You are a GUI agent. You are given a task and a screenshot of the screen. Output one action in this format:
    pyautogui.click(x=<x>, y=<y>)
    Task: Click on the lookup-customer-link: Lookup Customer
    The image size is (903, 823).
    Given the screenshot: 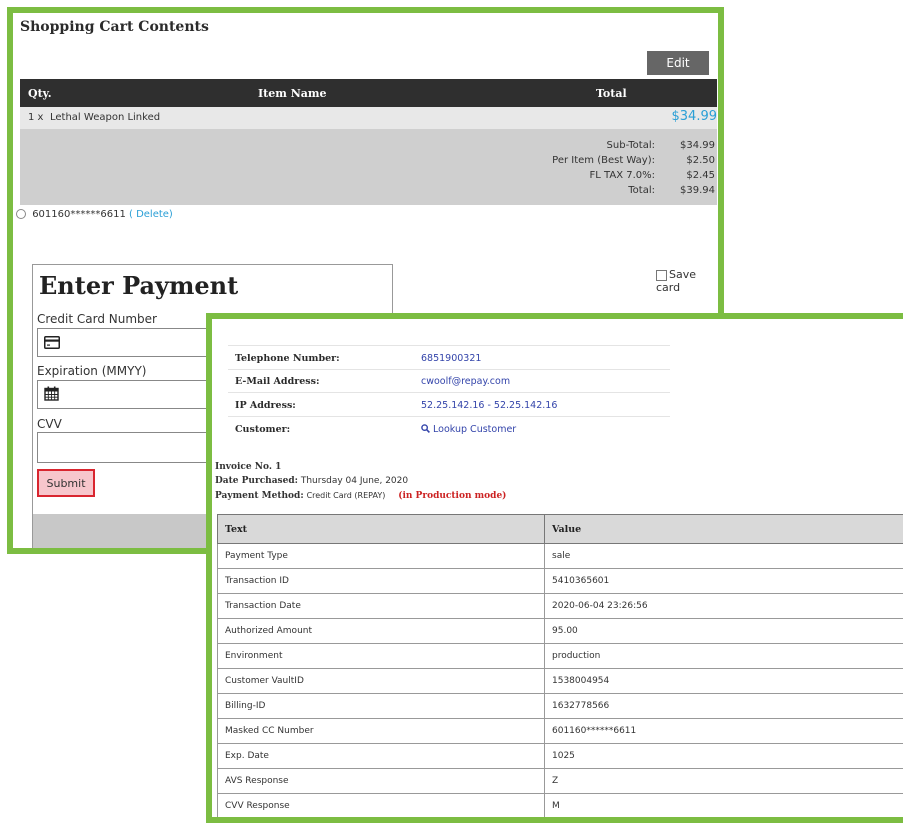 What is the action you would take?
    pyautogui.click(x=468, y=429)
    